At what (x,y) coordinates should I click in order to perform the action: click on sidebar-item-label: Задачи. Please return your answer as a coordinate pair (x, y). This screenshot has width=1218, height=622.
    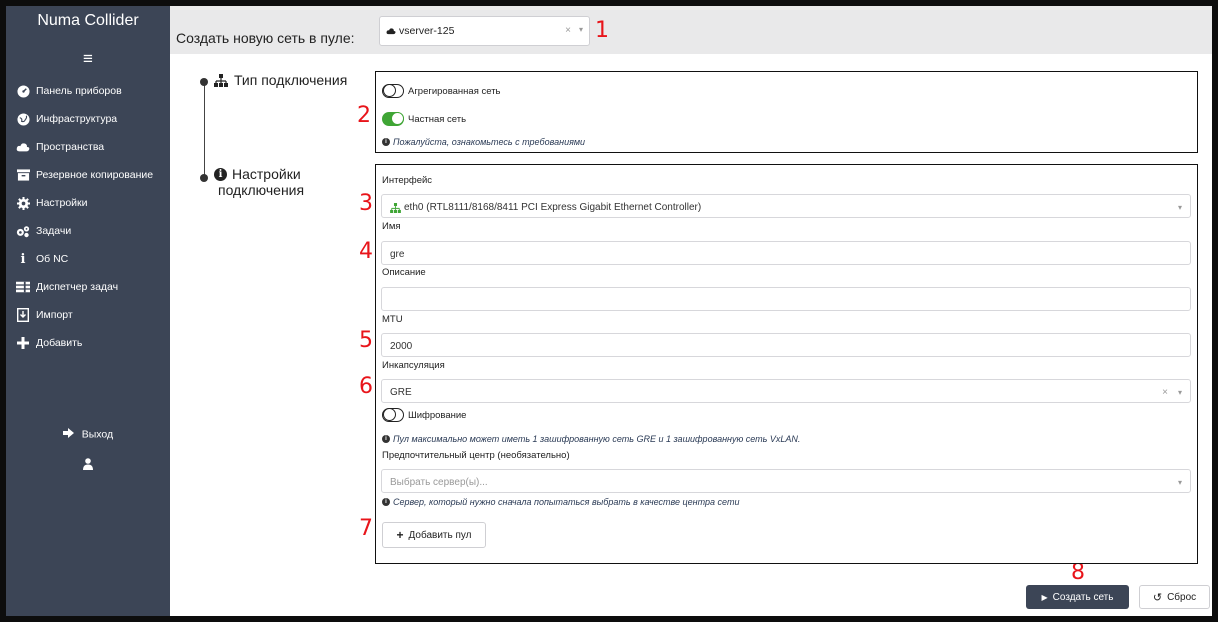
    Looking at the image, I should click on (54, 231).